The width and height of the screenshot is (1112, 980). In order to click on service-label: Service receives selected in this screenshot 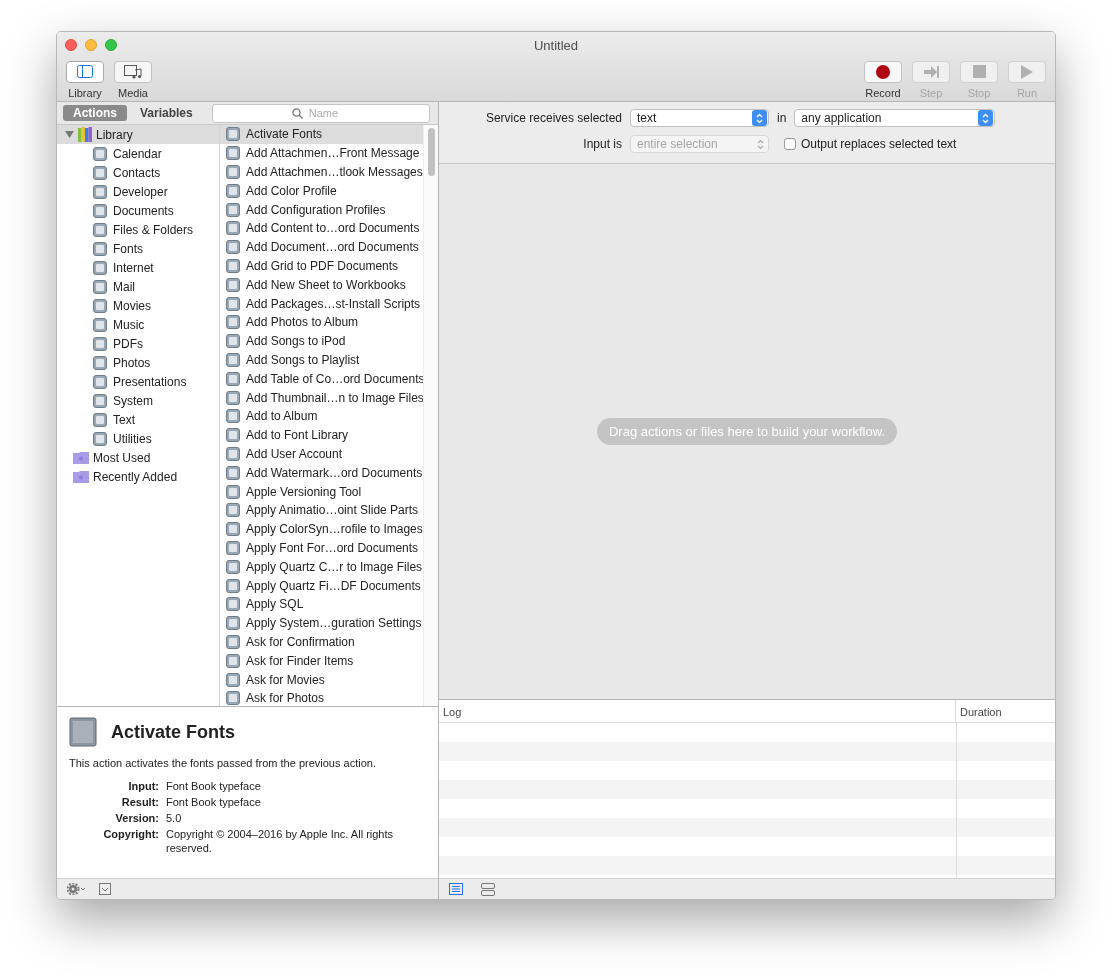, I will do `click(553, 118)`.